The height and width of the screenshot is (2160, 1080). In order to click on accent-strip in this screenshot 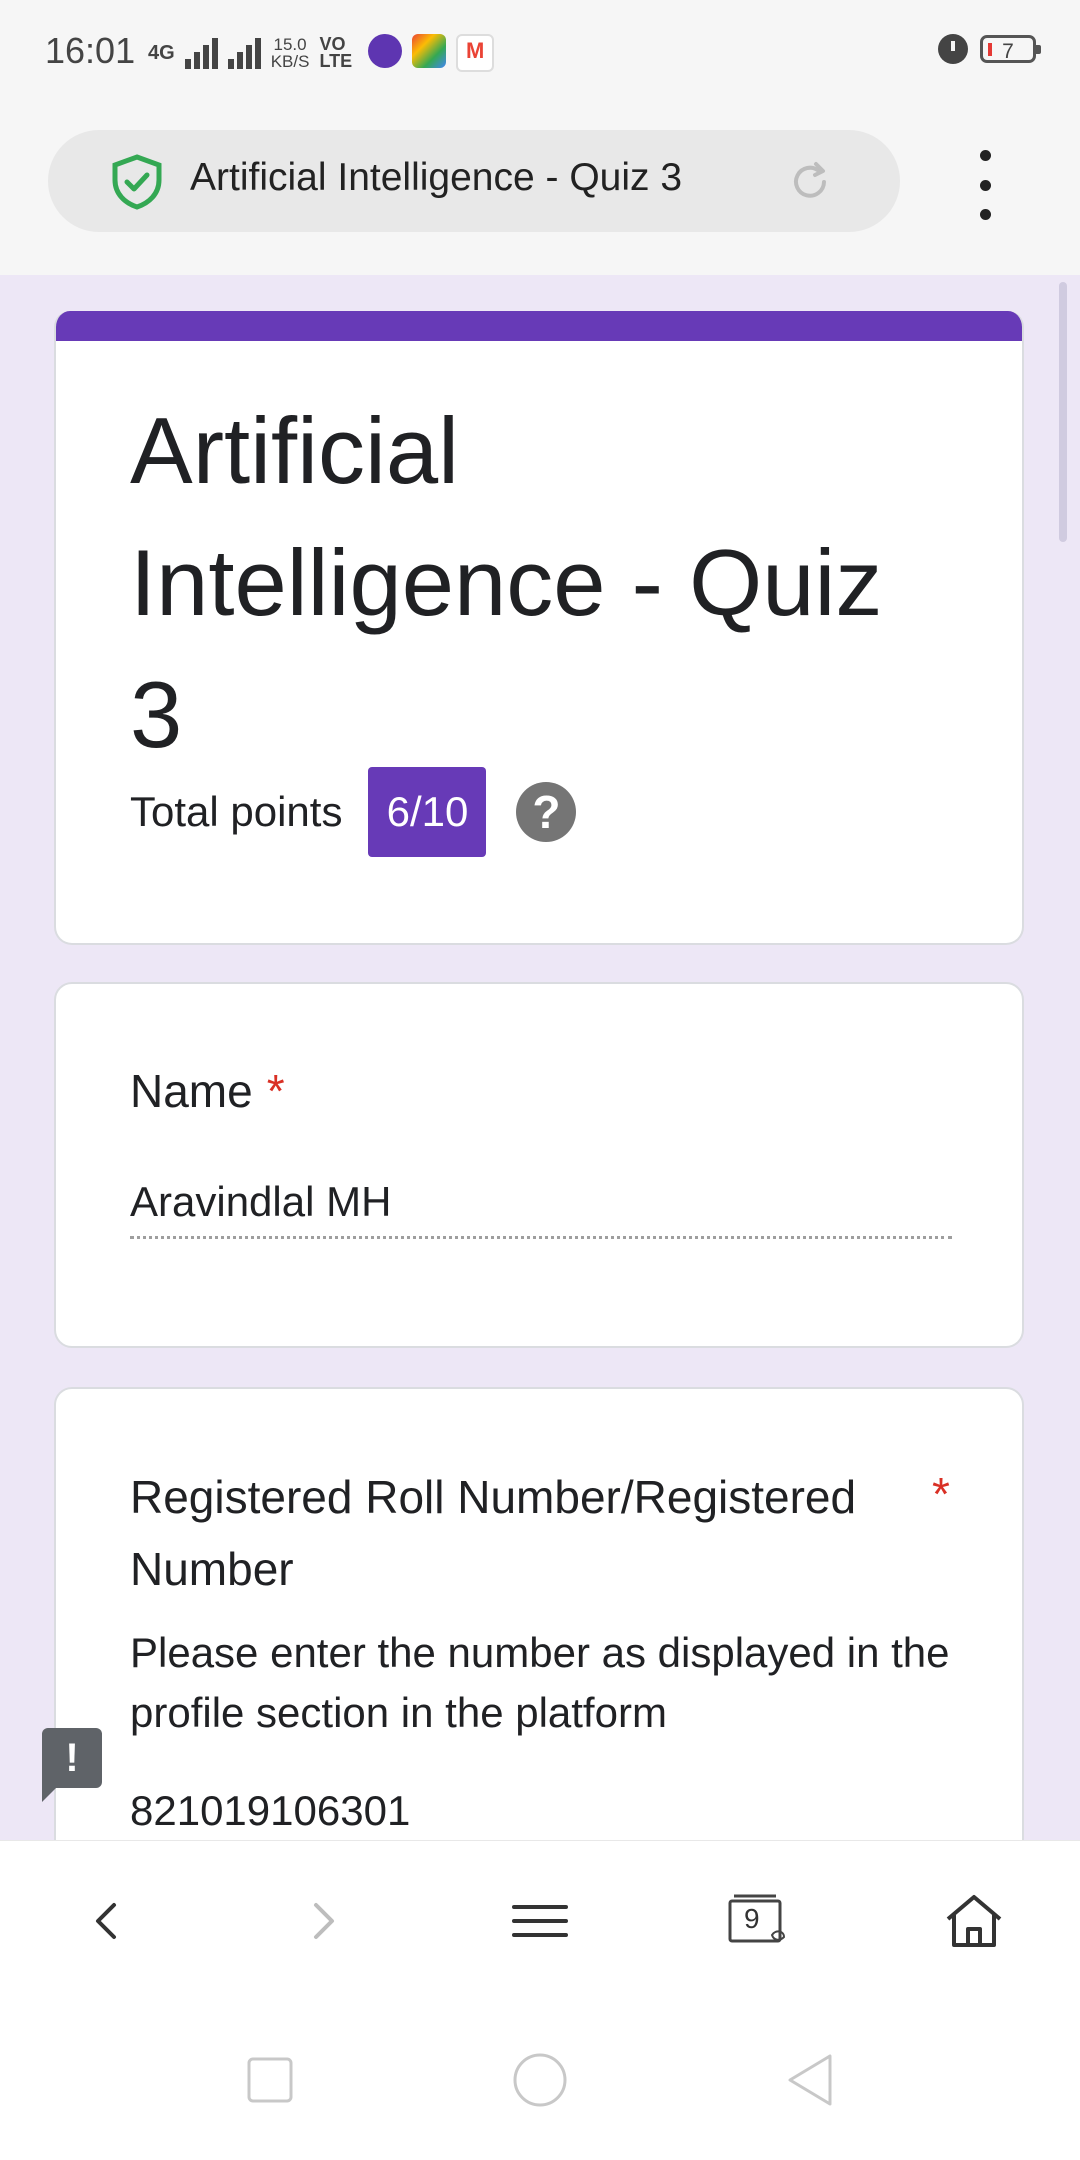, I will do `click(539, 326)`.